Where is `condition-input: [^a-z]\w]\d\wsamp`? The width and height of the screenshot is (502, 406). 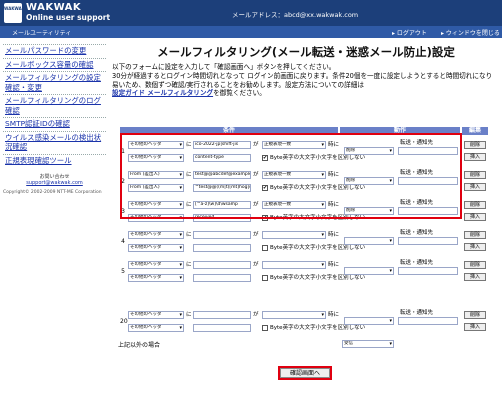 condition-input: [^a-z]\w]\d\wsamp is located at coordinates (222, 205).